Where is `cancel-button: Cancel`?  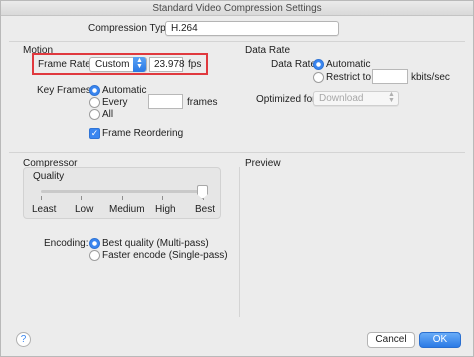 cancel-button: Cancel is located at coordinates (391, 340).